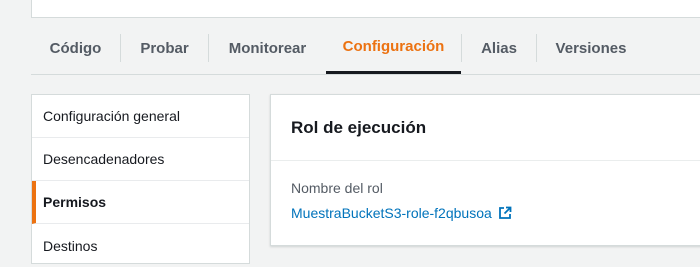 This screenshot has width=700, height=267. I want to click on nav-item-label: Configuración general, so click(111, 116).